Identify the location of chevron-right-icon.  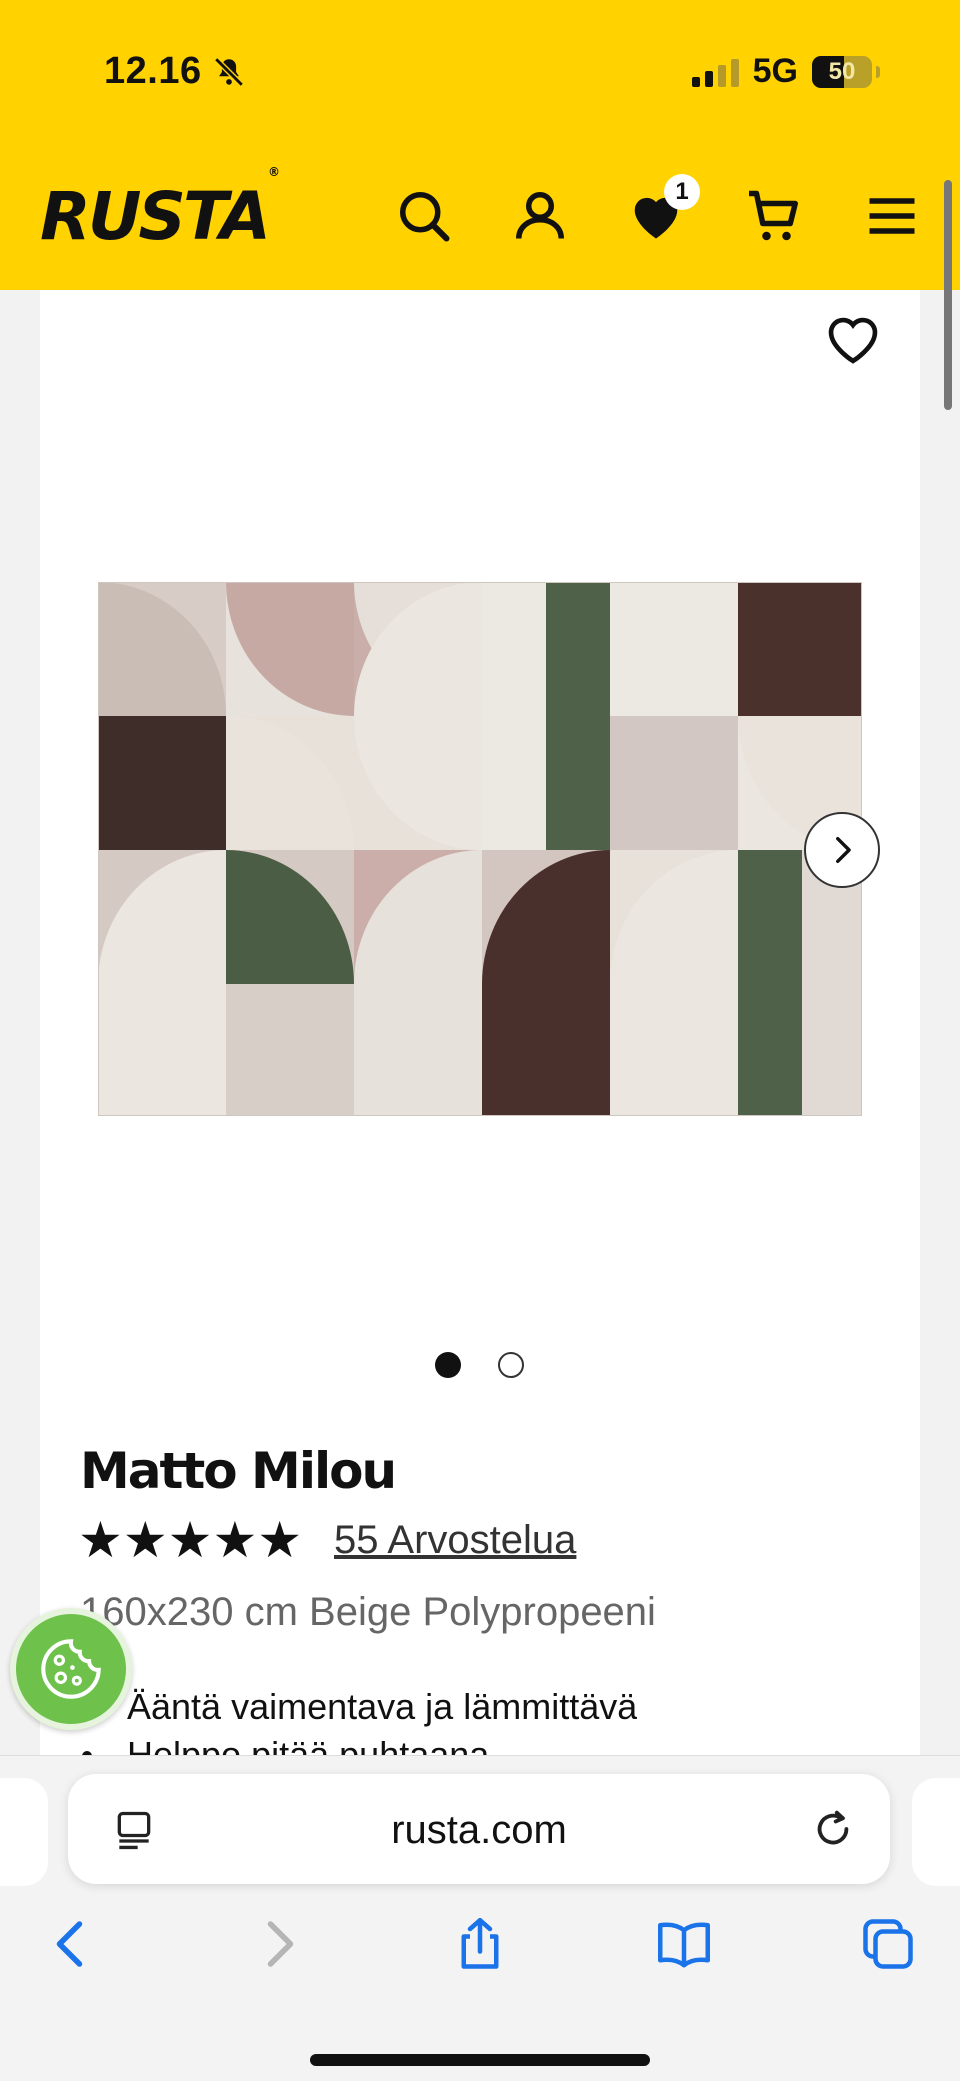
(843, 850).